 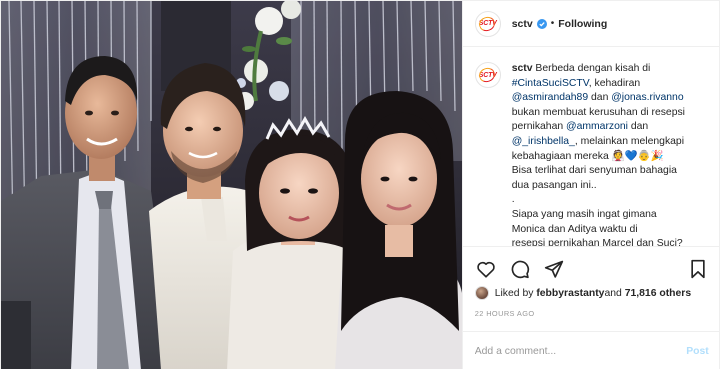 I want to click on caption-line: ., so click(x=610, y=200).